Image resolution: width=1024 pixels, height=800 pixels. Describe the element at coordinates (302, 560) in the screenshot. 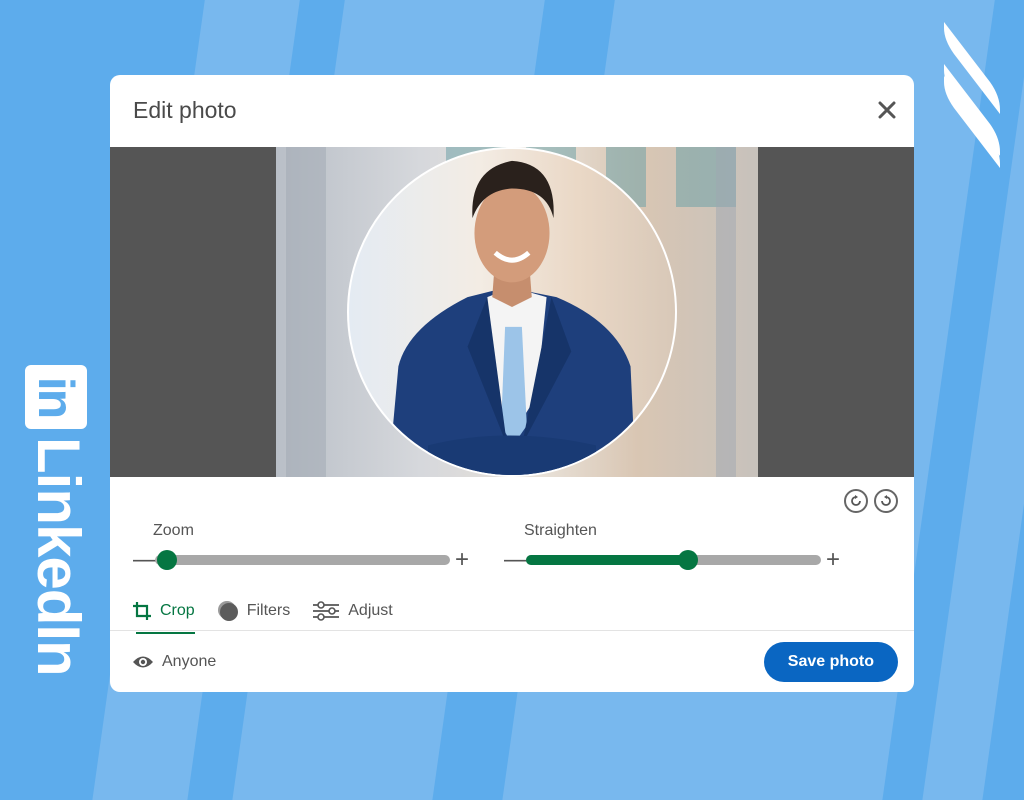

I see `zoom-slider` at that location.